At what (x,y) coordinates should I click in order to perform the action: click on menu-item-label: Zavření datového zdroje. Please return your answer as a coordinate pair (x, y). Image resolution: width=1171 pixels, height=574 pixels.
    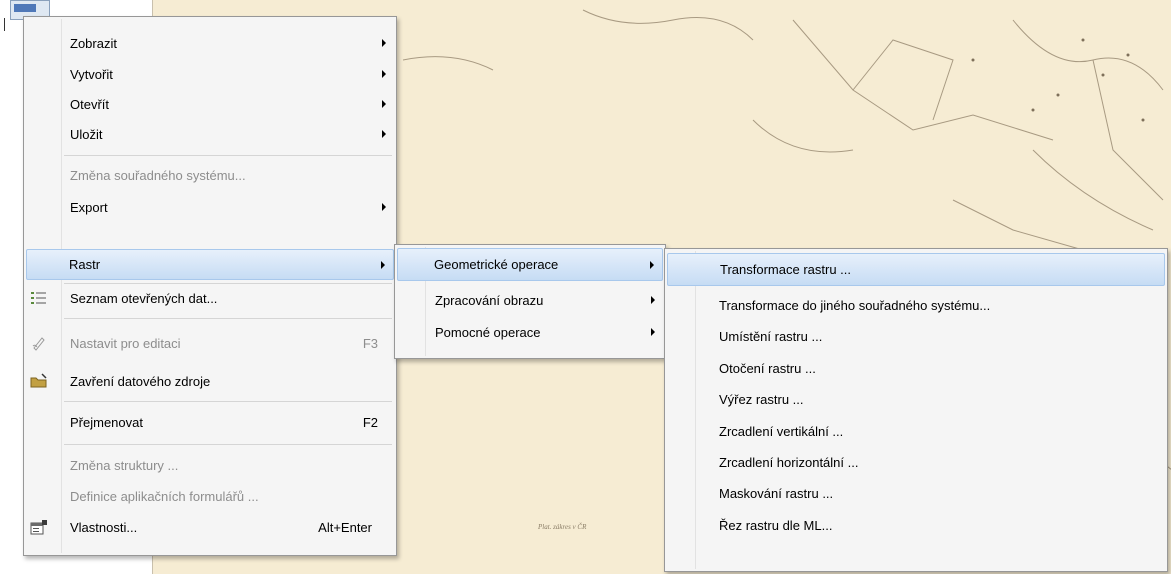
    Looking at the image, I should click on (140, 381).